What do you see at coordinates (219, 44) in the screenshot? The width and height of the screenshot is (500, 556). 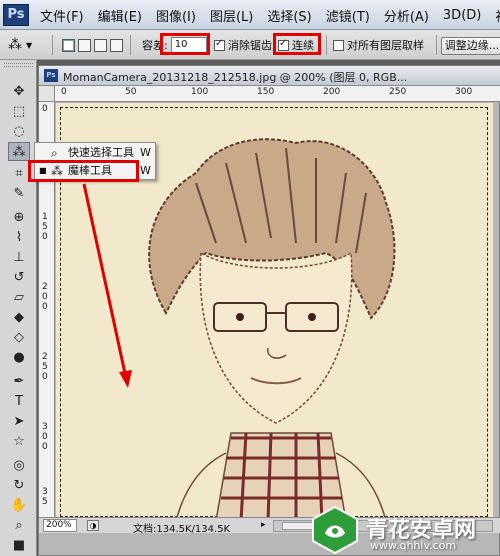 I see `antialias-checkbox` at bounding box center [219, 44].